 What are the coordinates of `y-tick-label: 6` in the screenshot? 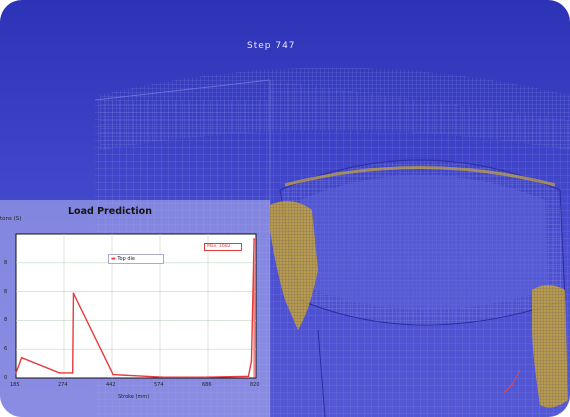 It's located at (6, 349).